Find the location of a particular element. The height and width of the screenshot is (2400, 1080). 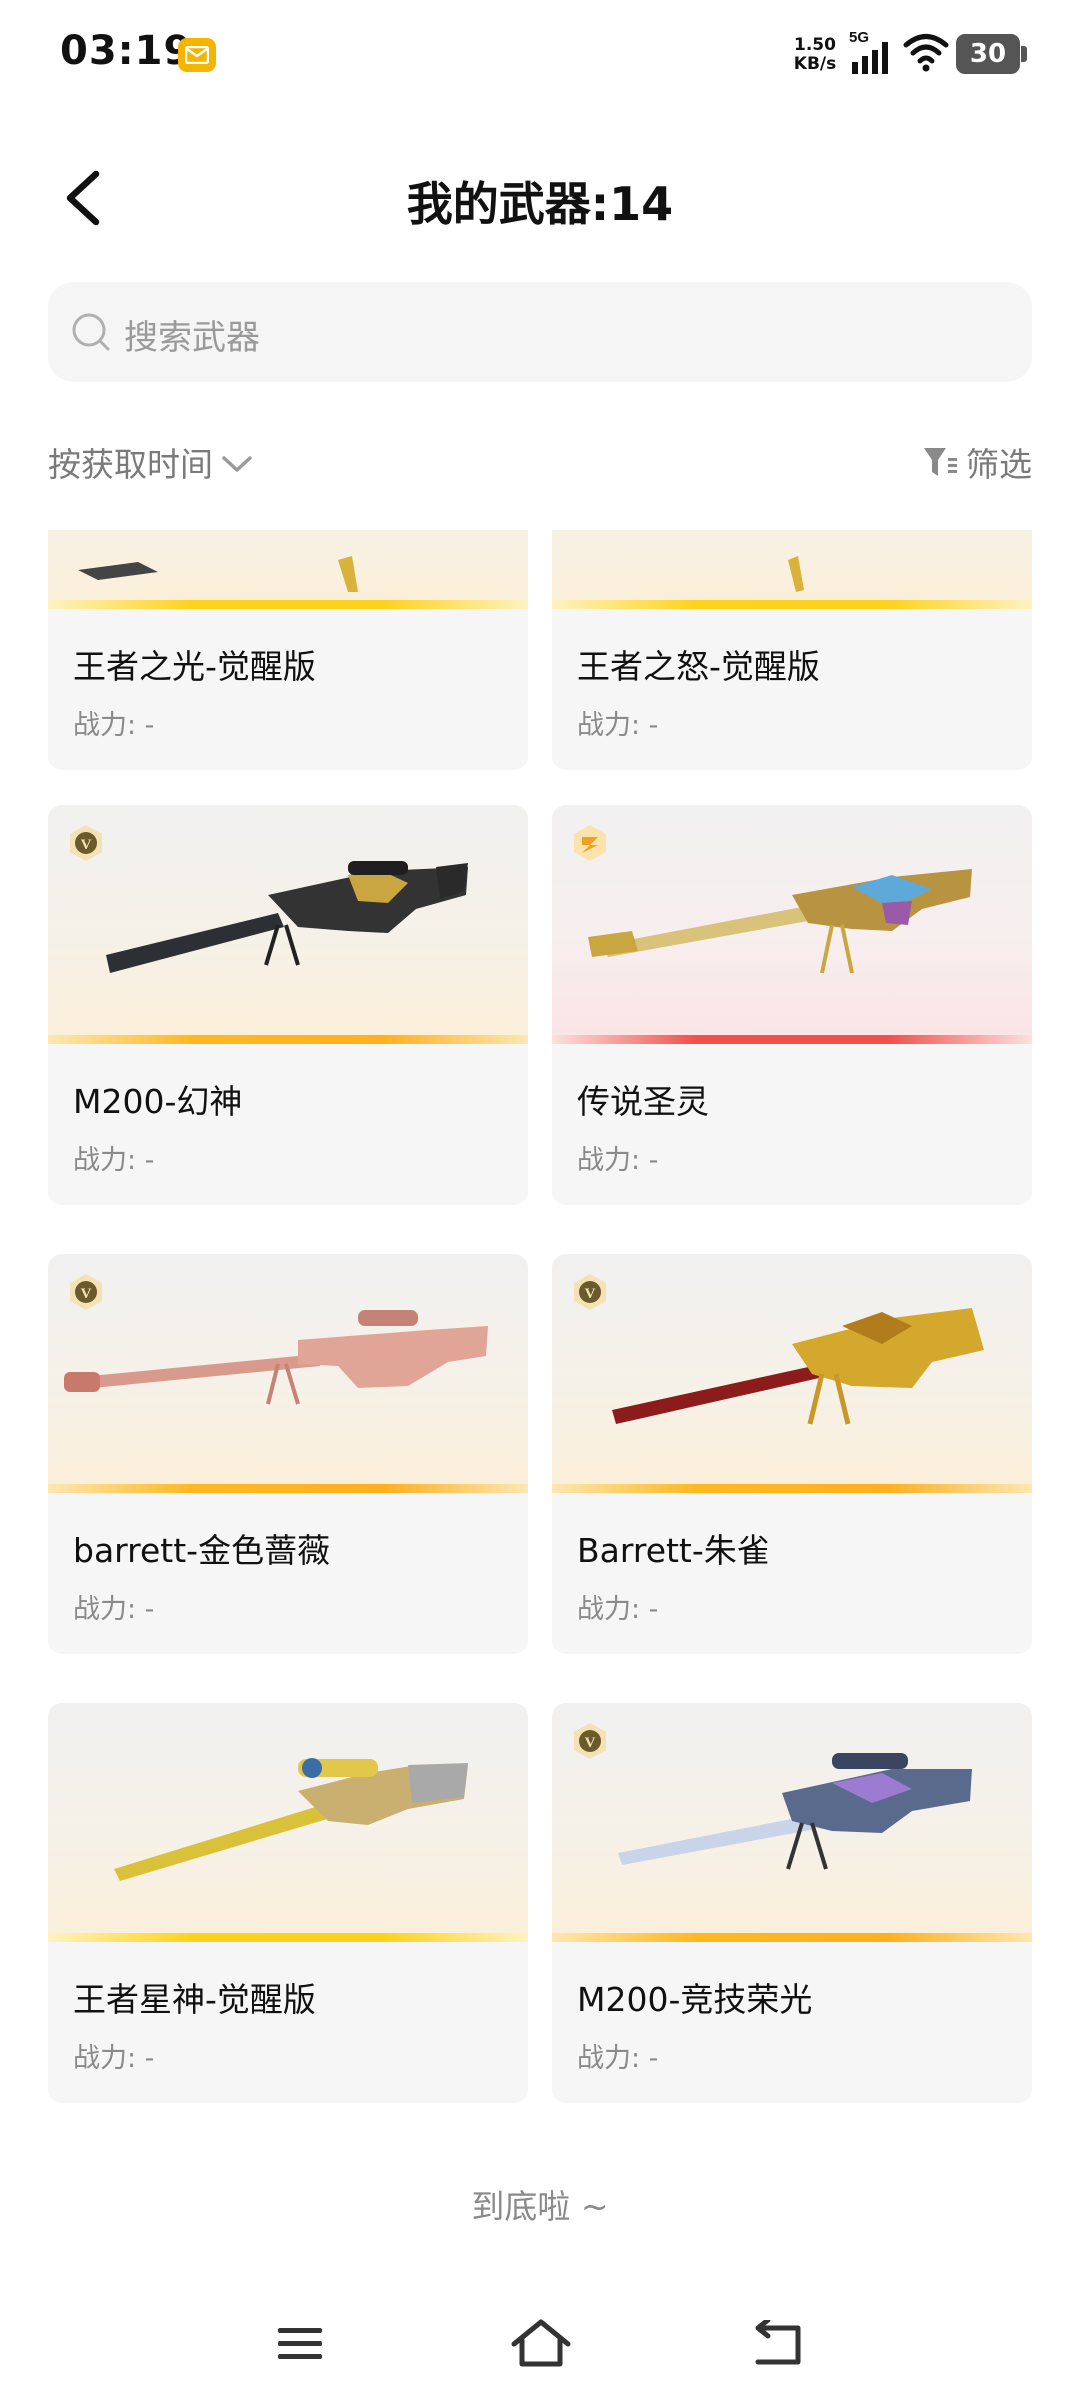

weapon-name: M200-幻神 is located at coordinates (158, 1101).